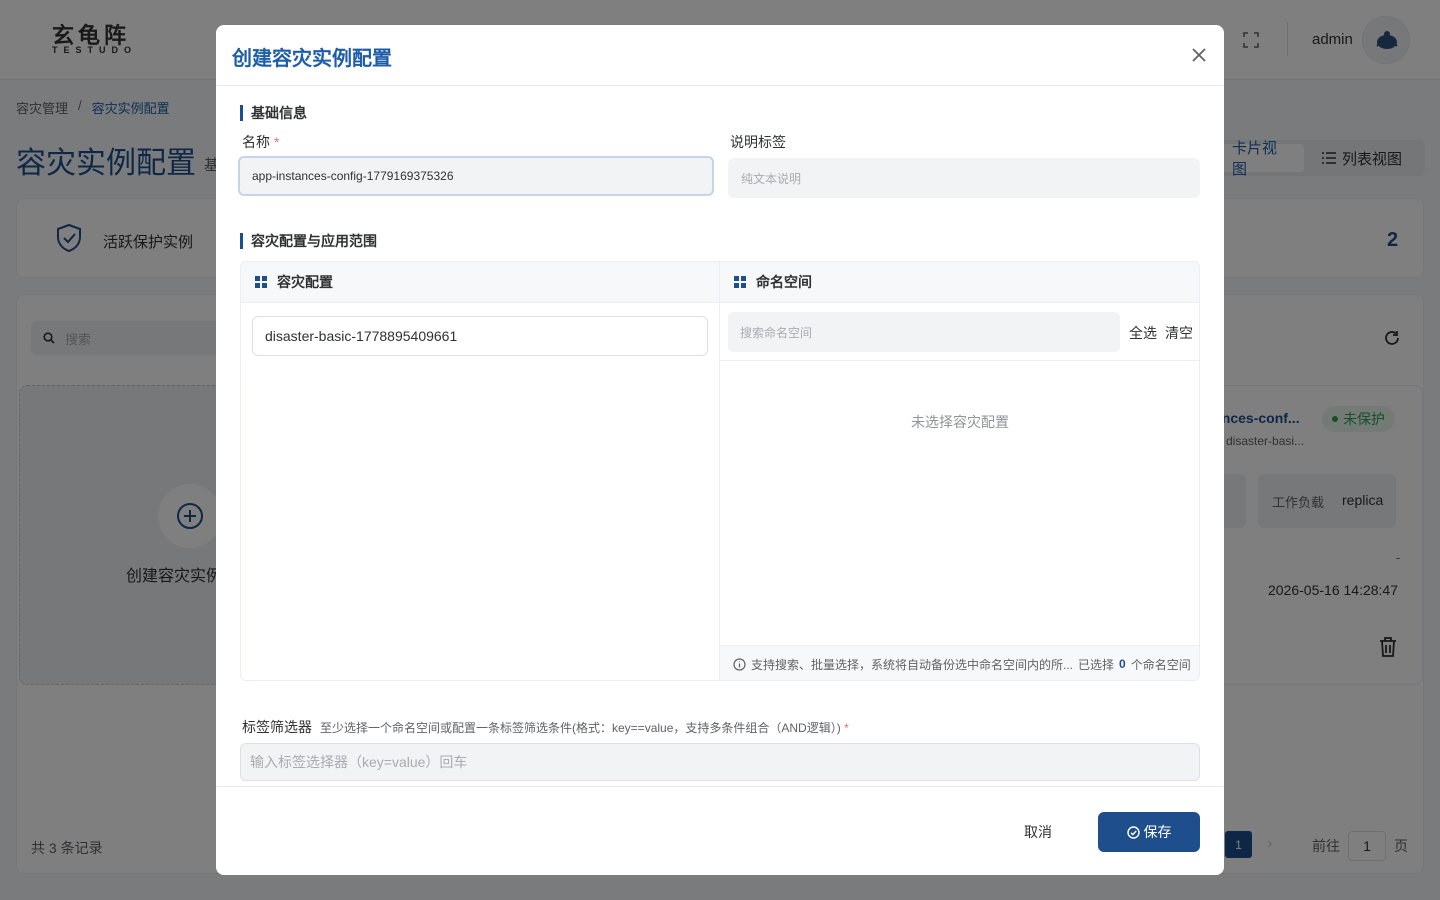 The width and height of the screenshot is (1440, 900). I want to click on dialog-header: 创建容灾实例配置, so click(720, 55).